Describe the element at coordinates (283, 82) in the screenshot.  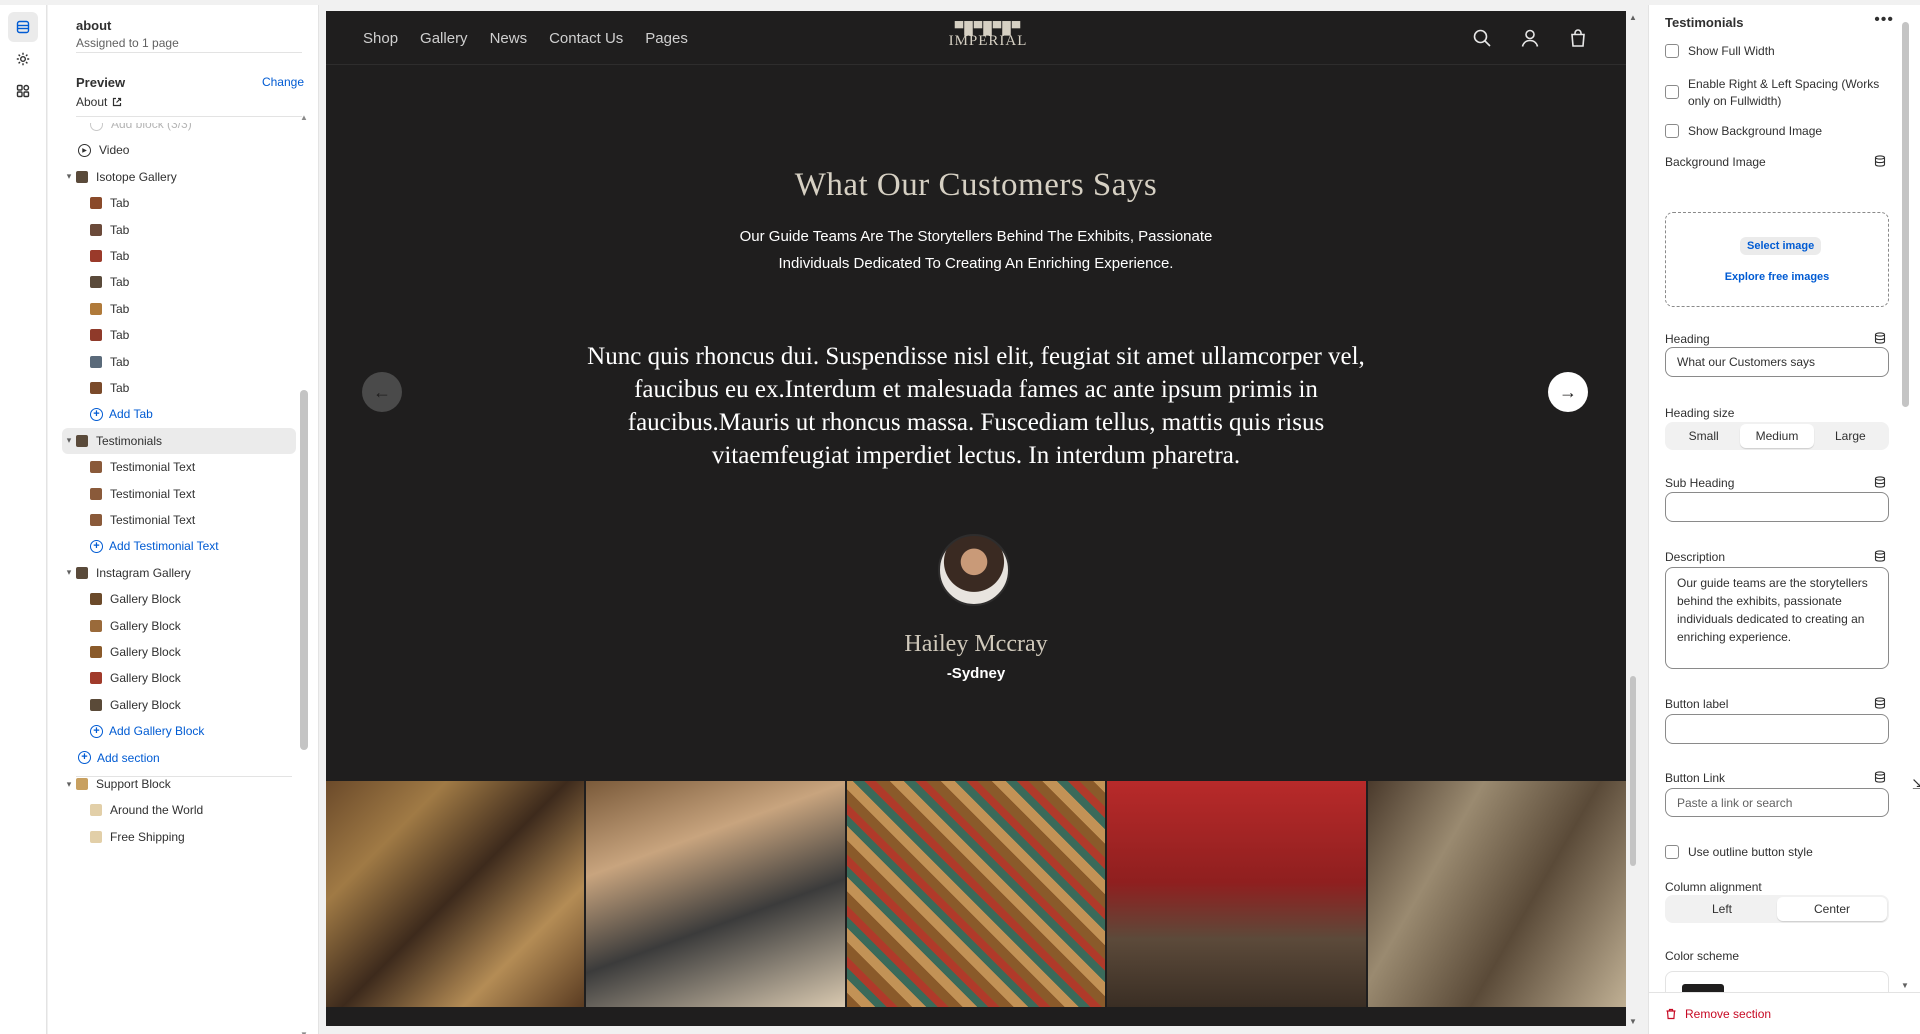
I see `change-preview-link: Change` at that location.